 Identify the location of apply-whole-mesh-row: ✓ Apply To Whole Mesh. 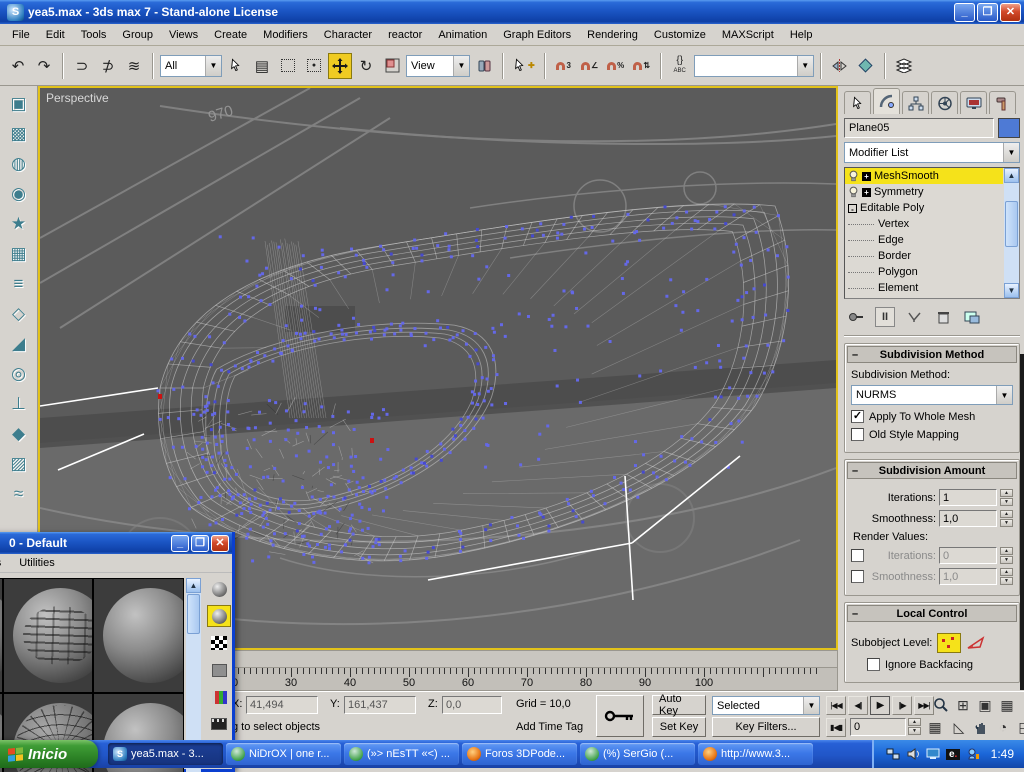
(932, 416).